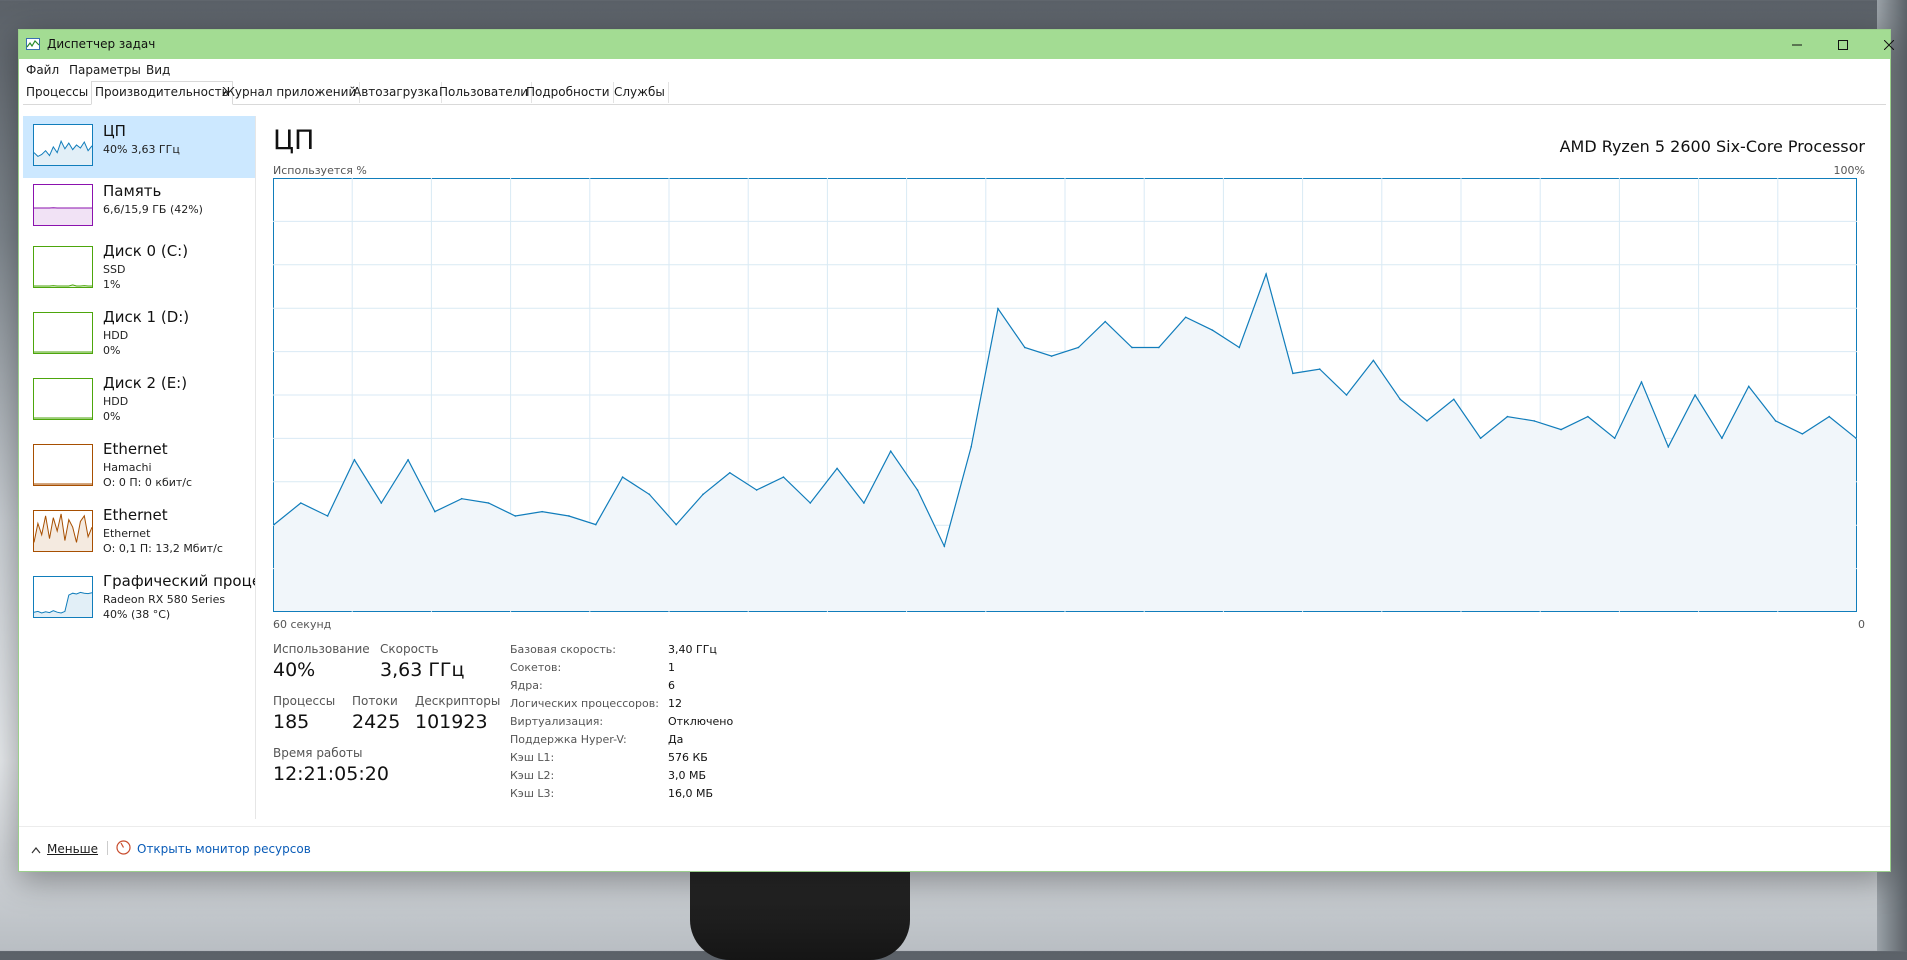  Describe the element at coordinates (568, 92) in the screenshot. I see `tab-details: Подробности` at that location.